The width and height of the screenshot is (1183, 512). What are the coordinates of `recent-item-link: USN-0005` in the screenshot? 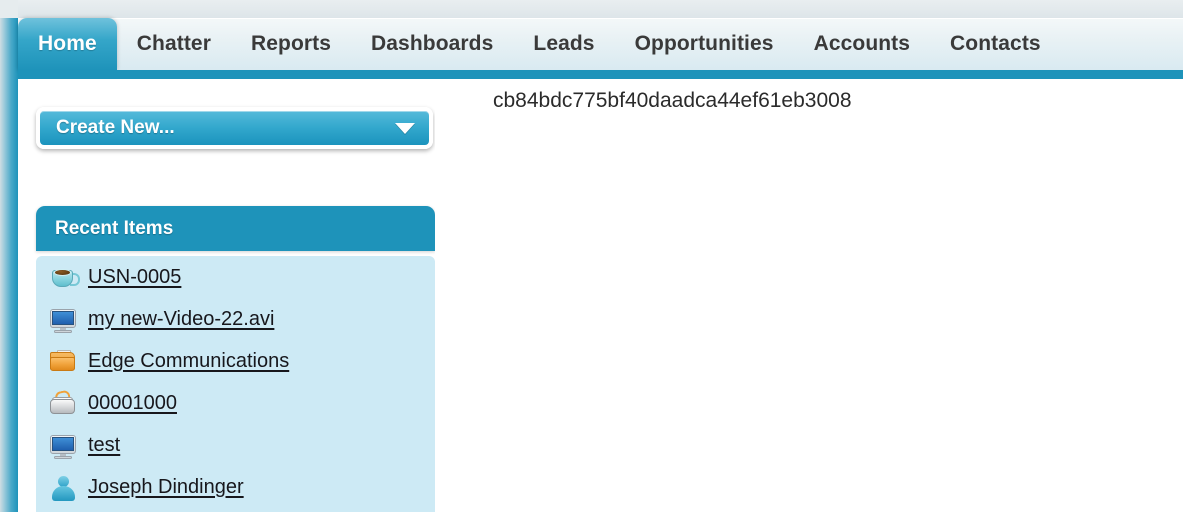 It's located at (134, 277).